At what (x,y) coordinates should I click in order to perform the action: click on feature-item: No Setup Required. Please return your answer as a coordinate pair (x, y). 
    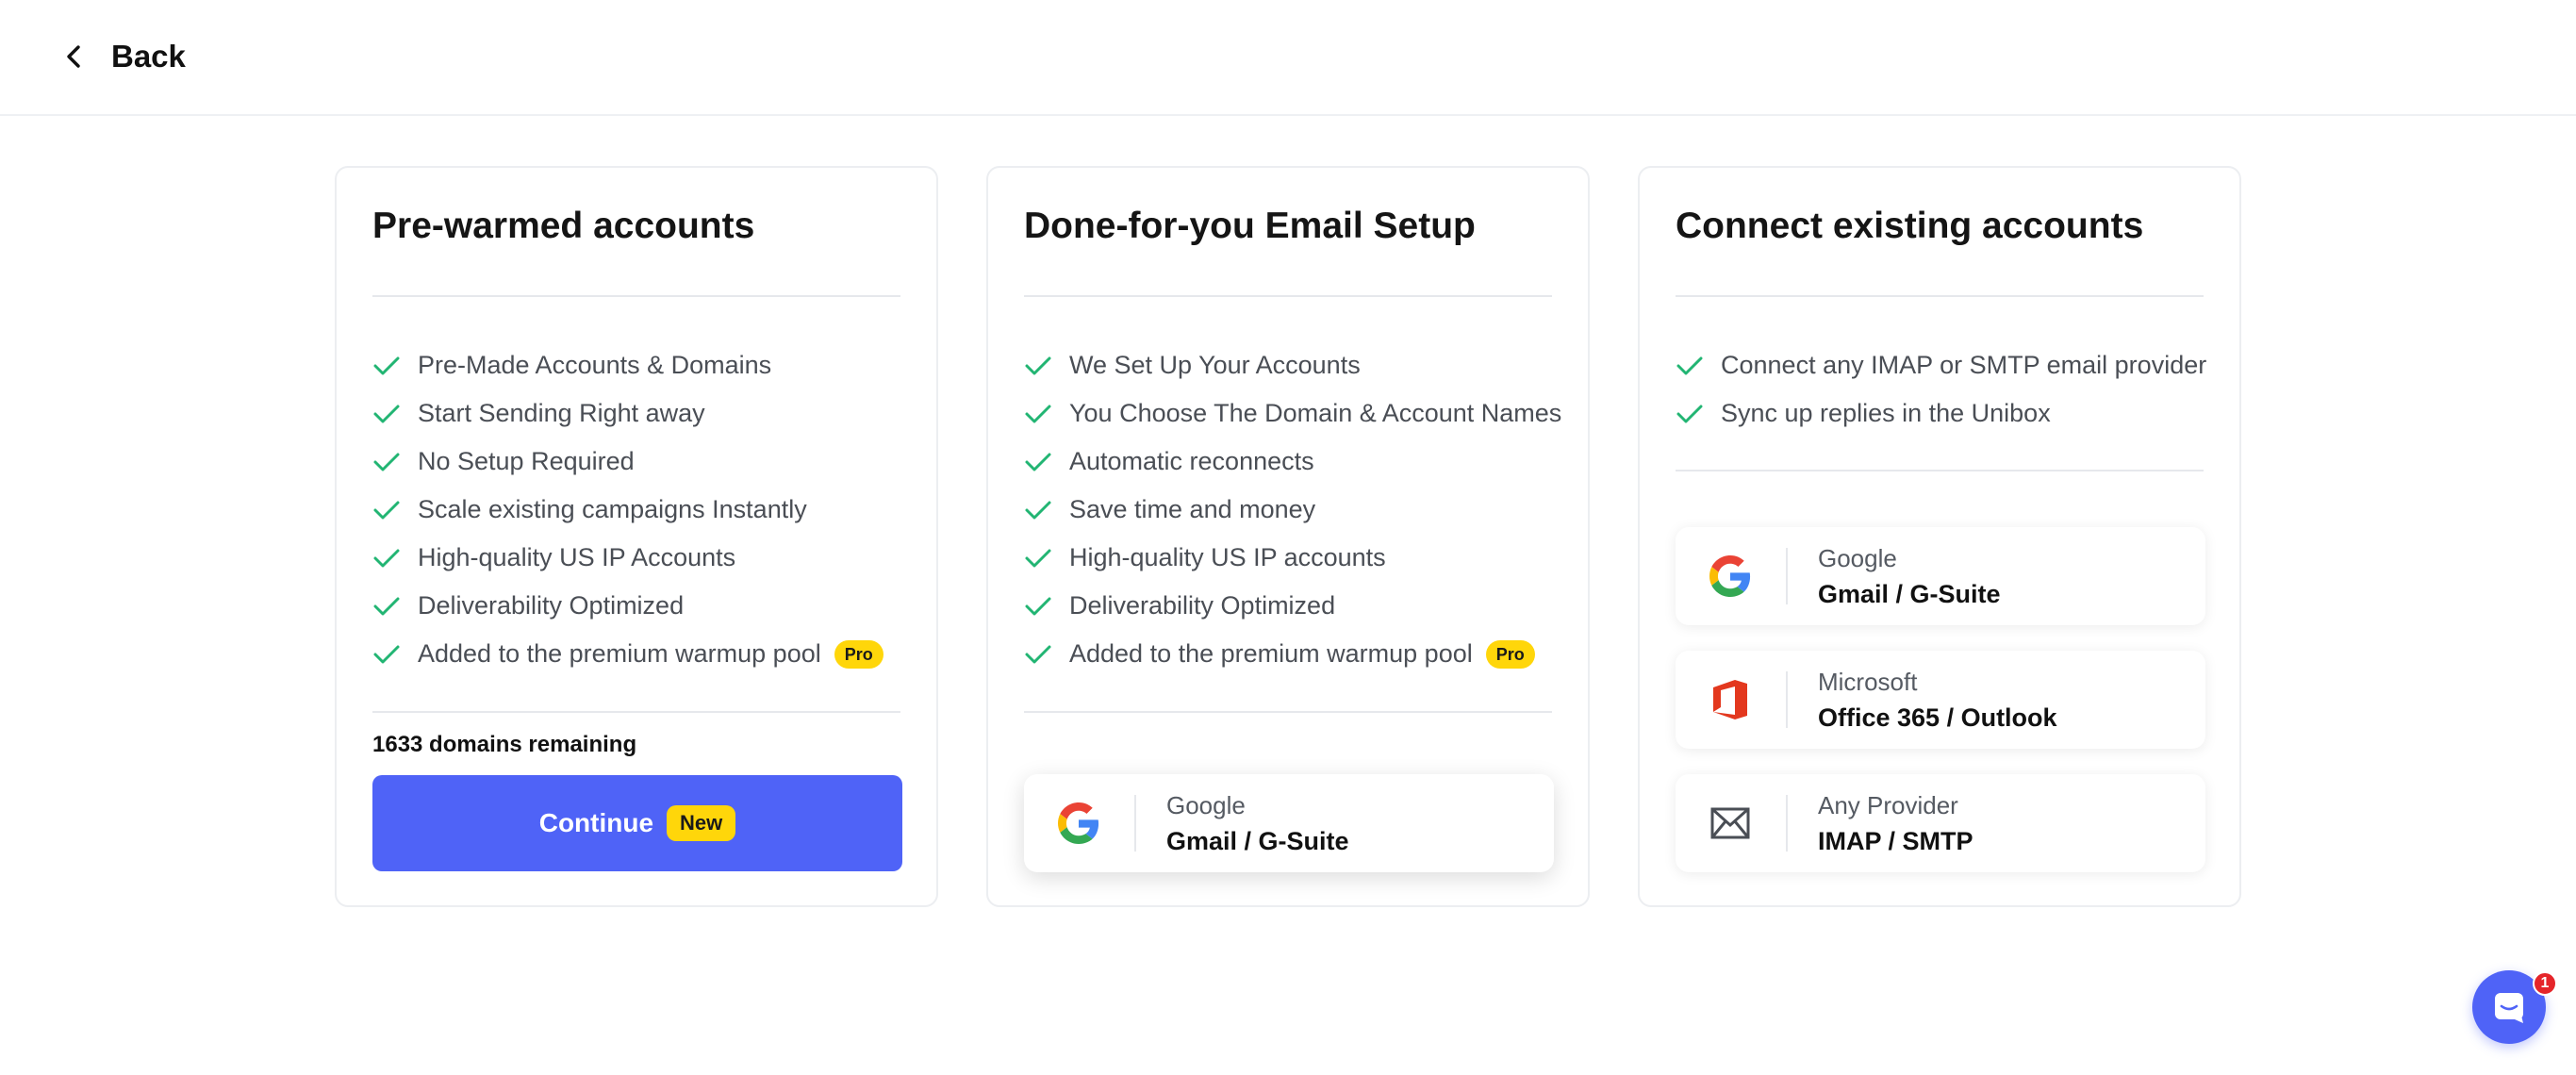
    Looking at the image, I should click on (627, 462).